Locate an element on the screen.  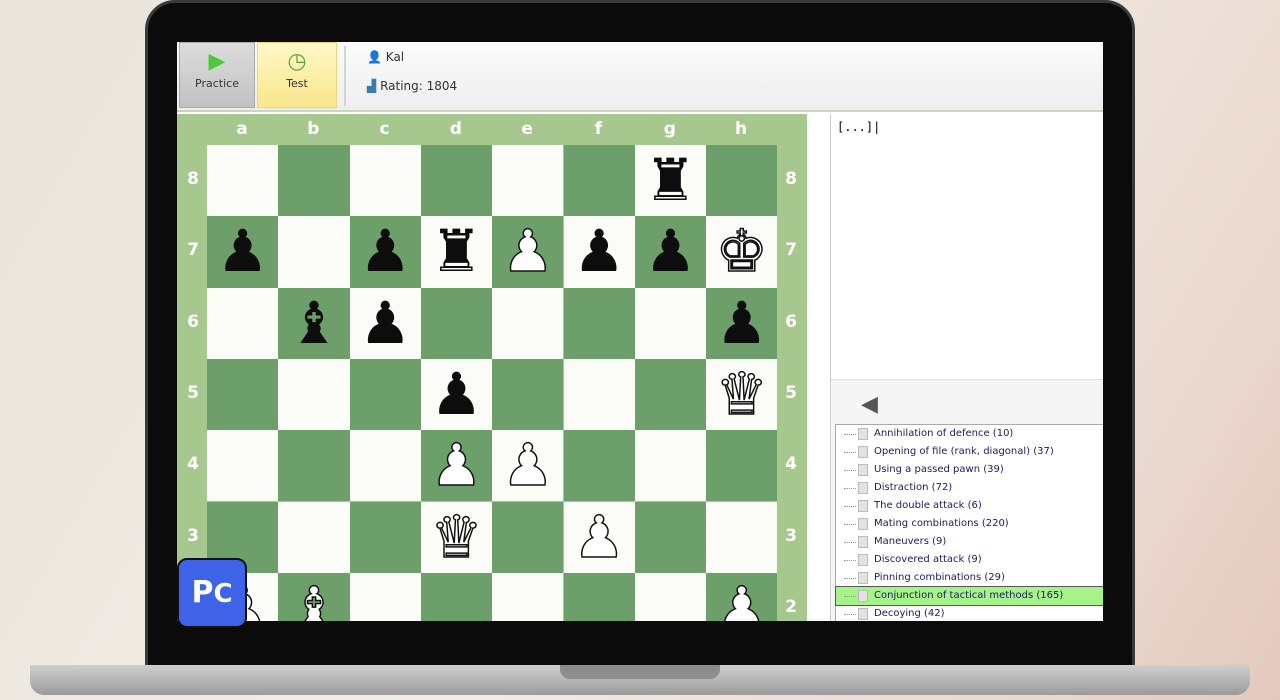
tree-item: The double attack (6) is located at coordinates (969, 506).